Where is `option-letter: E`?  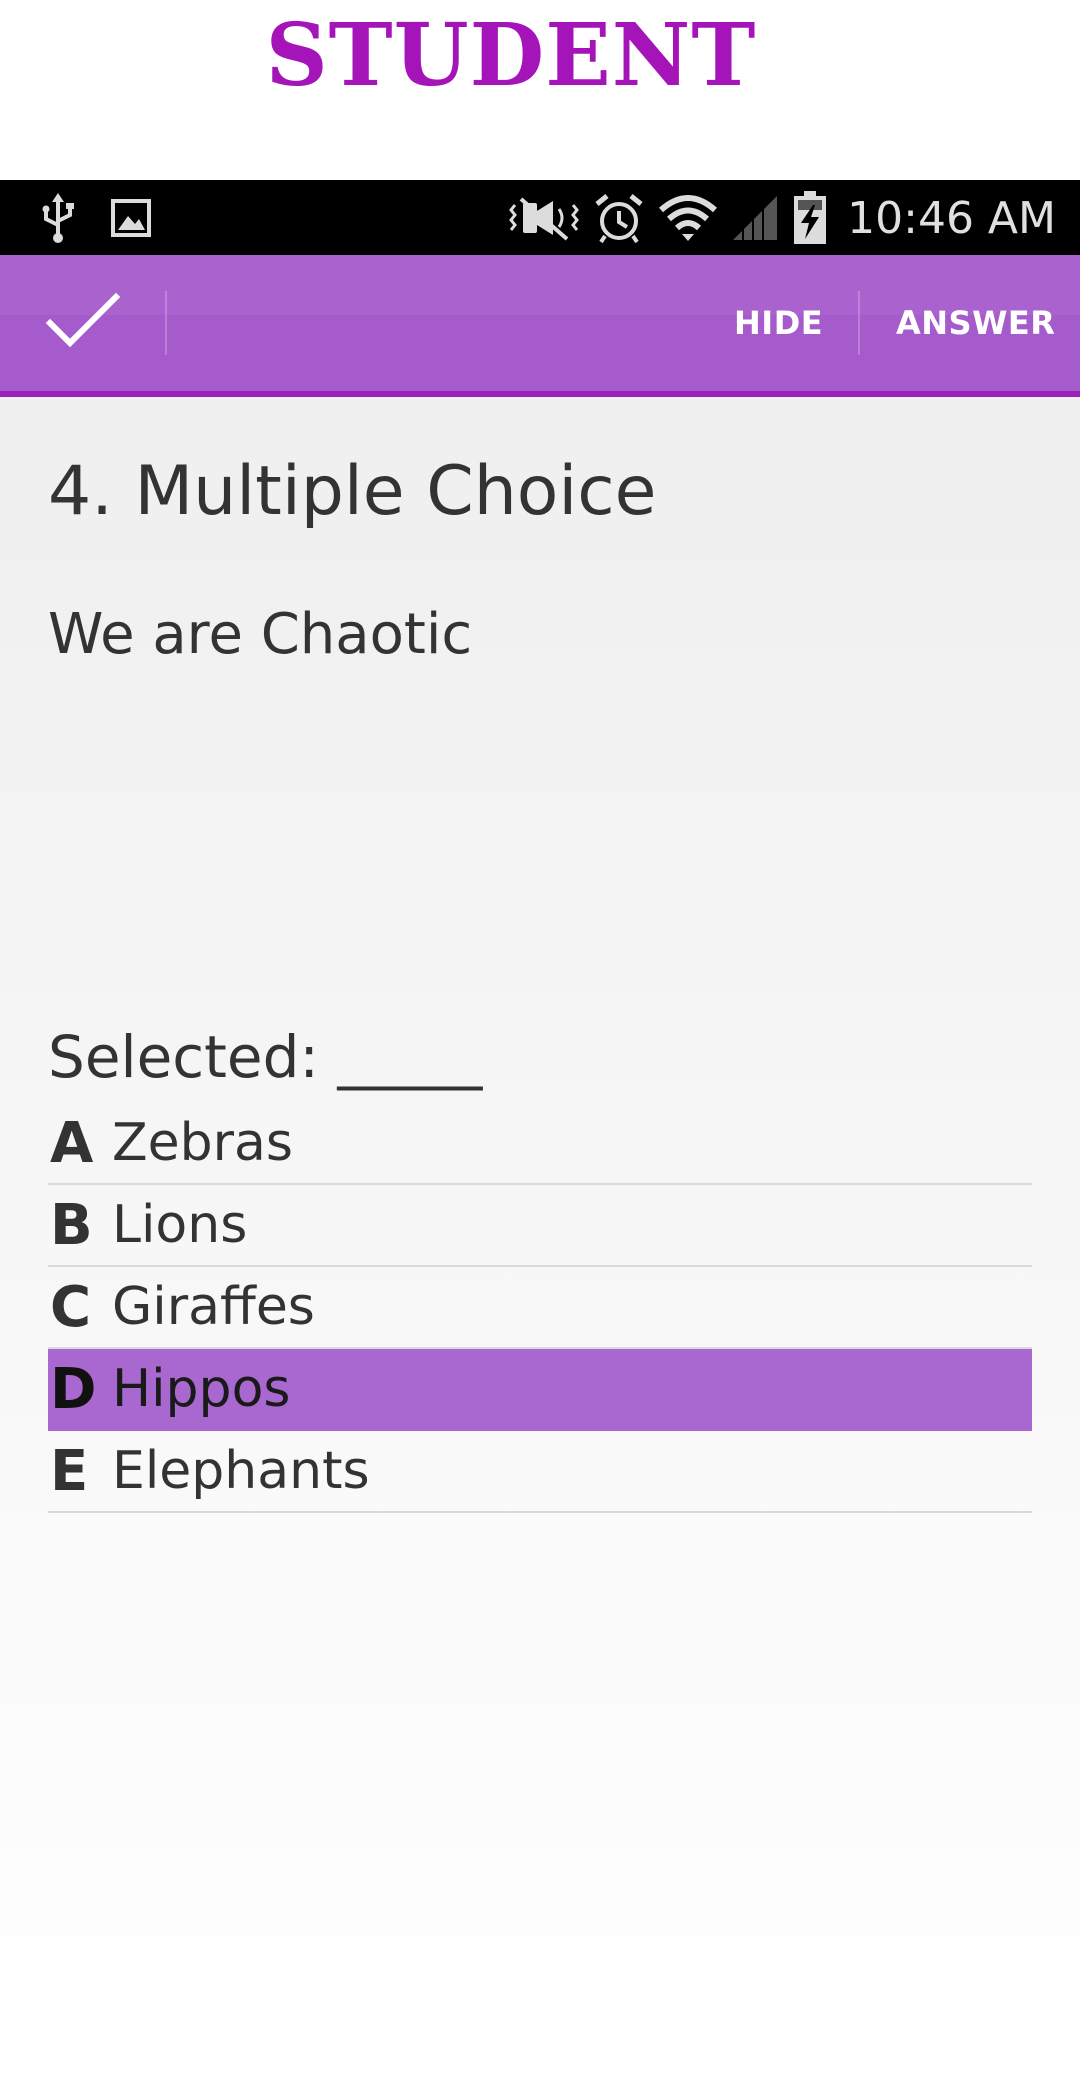 option-letter: E is located at coordinates (69, 1471).